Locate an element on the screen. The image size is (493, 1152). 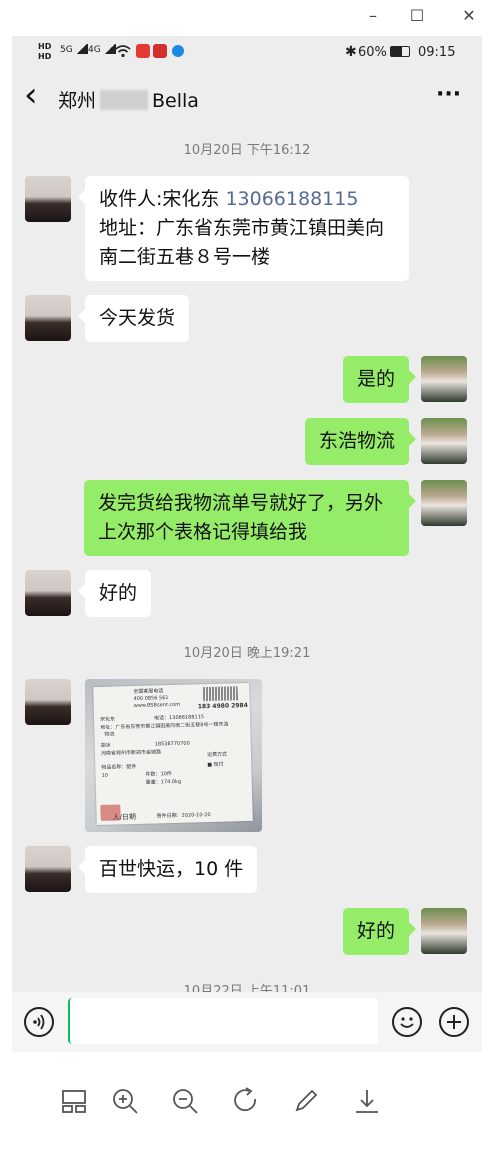
window-titlebar: – ☐ ✕ is located at coordinates (246, 17).